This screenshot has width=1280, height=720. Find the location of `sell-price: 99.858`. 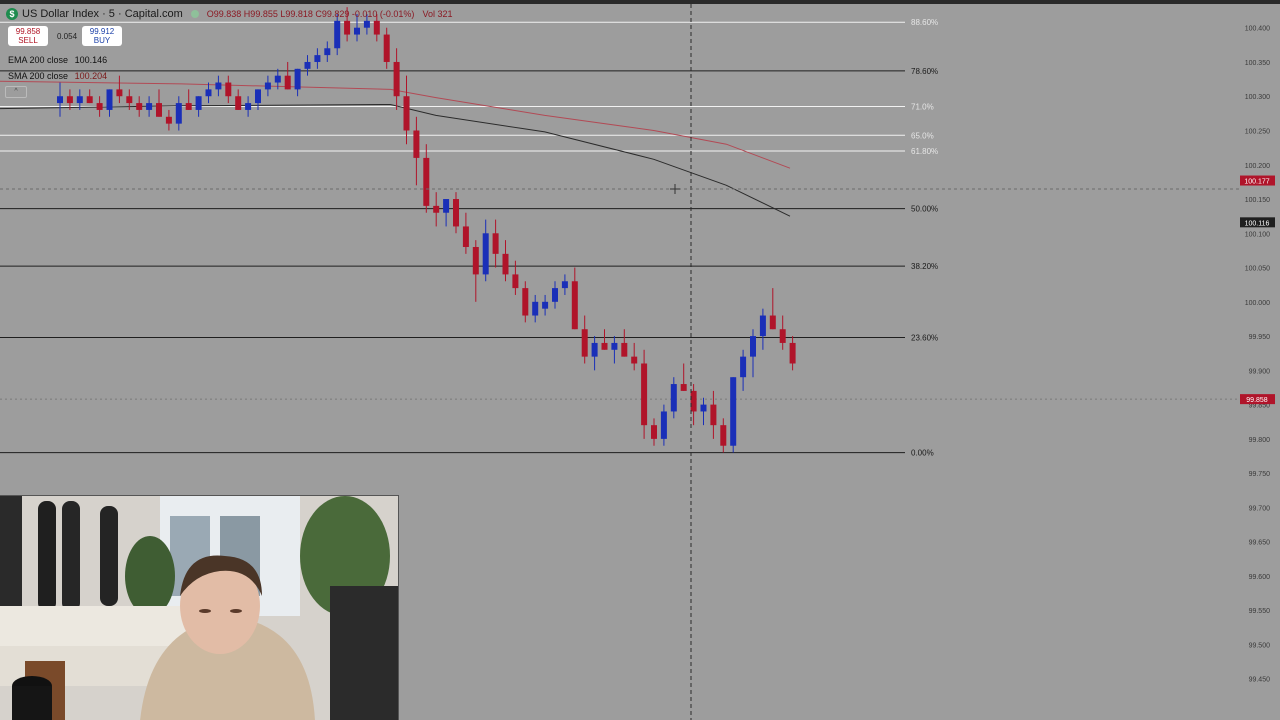

sell-price: 99.858 is located at coordinates (28, 31).